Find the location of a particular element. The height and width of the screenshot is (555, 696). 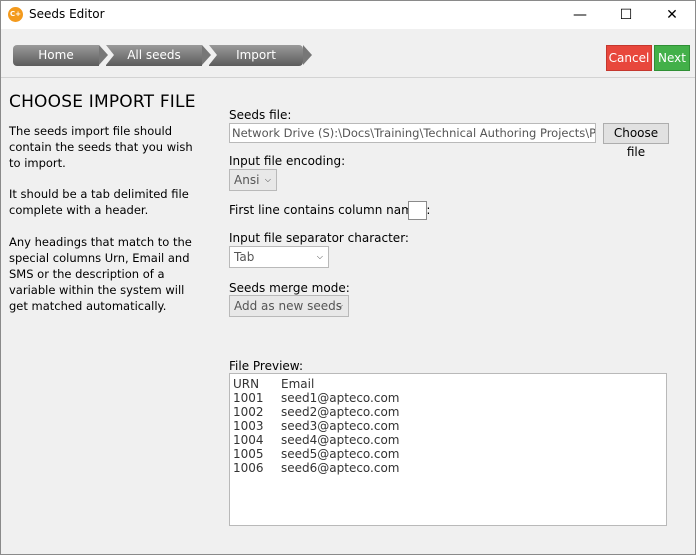

maximize-icon: ☐ is located at coordinates (626, 15).